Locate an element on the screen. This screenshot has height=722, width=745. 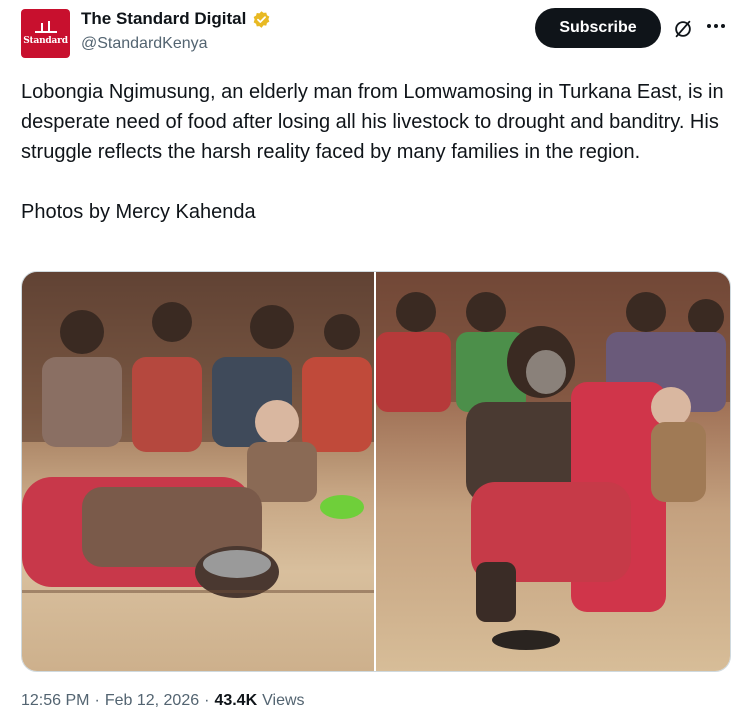
grok-icon is located at coordinates (683, 29).